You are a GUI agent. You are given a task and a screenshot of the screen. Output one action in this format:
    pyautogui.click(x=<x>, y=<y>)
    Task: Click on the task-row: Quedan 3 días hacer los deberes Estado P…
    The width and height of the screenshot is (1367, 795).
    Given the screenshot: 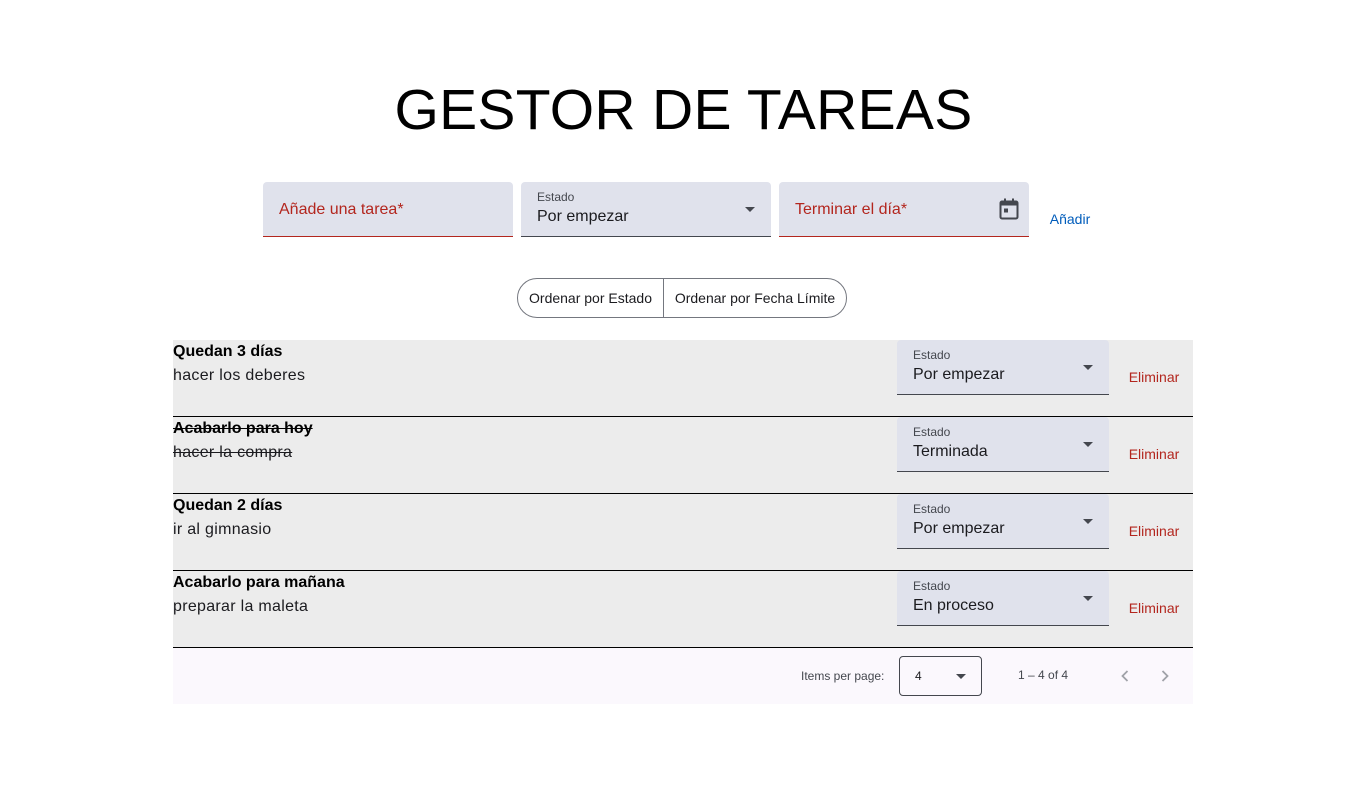 What is the action you would take?
    pyautogui.click(x=683, y=378)
    